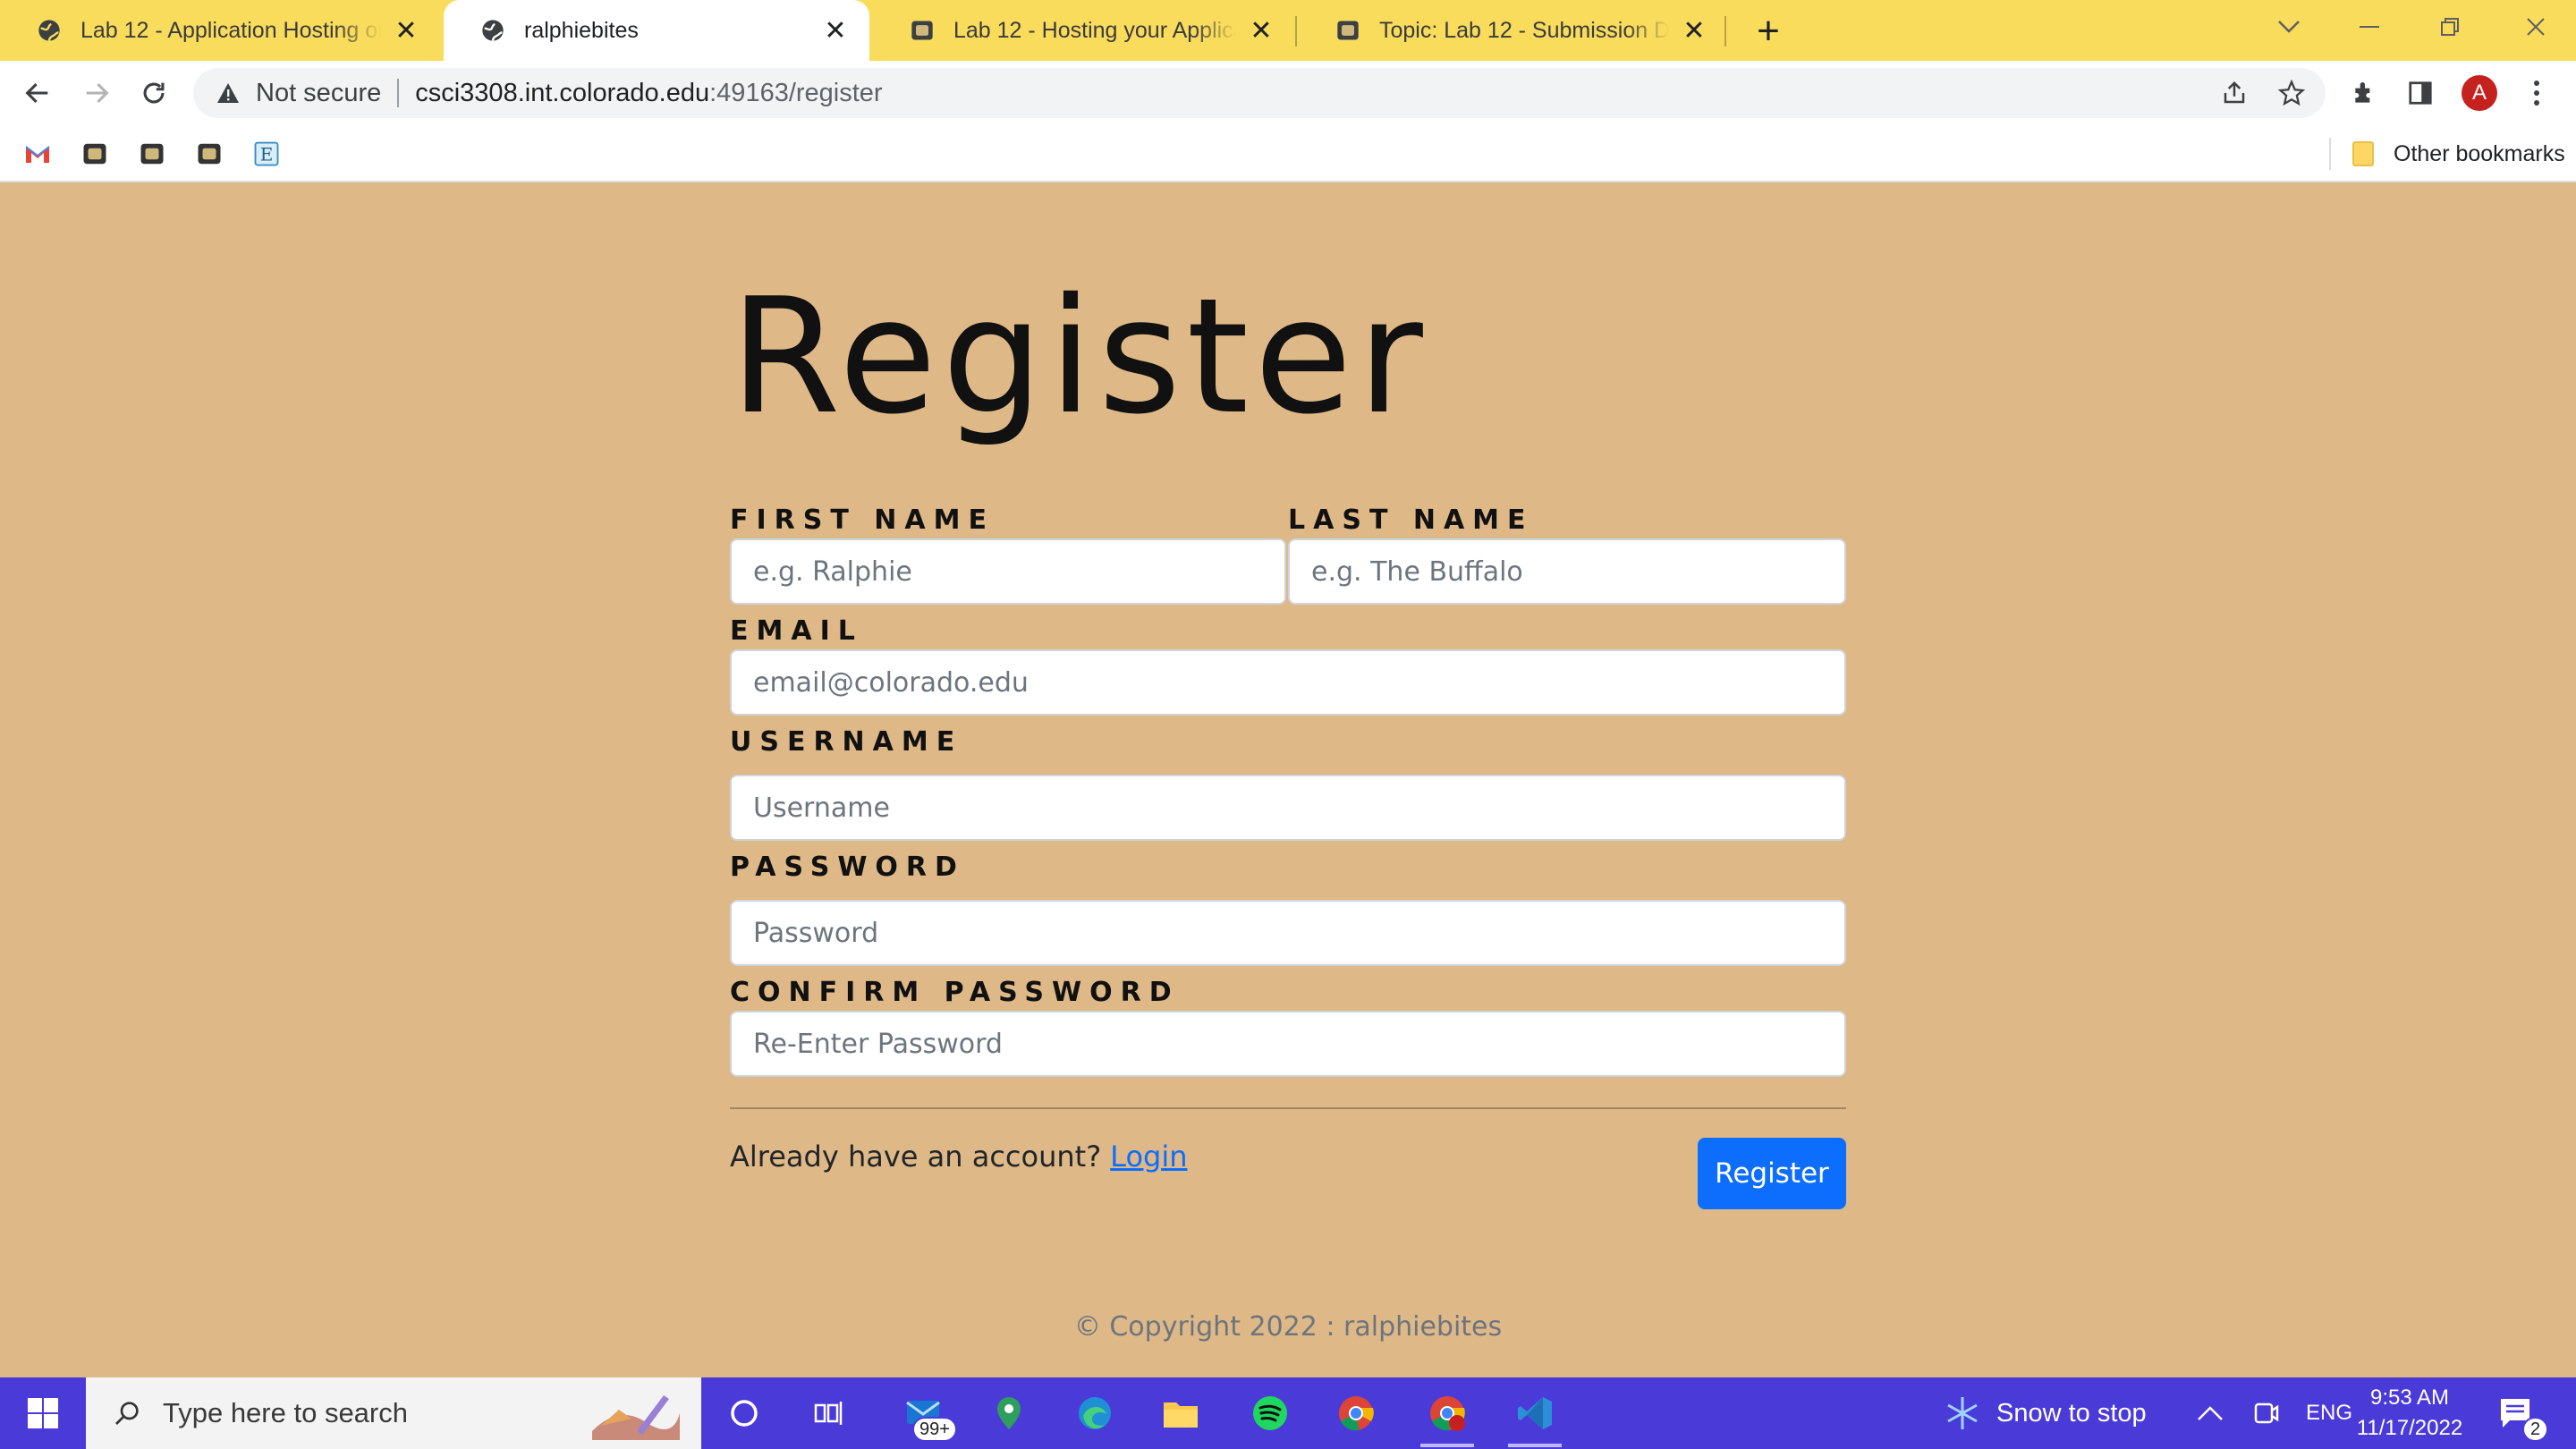 This screenshot has width=2576, height=1449. What do you see at coordinates (1288, 1327) in the screenshot?
I see `footer-copyright: © Copyright 2022 : ralphiebites` at bounding box center [1288, 1327].